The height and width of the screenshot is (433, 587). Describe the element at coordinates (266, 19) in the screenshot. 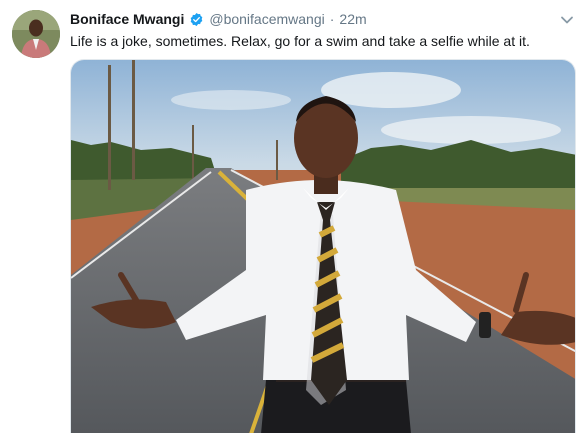

I see `user-handle: @bonifacemwangi` at that location.